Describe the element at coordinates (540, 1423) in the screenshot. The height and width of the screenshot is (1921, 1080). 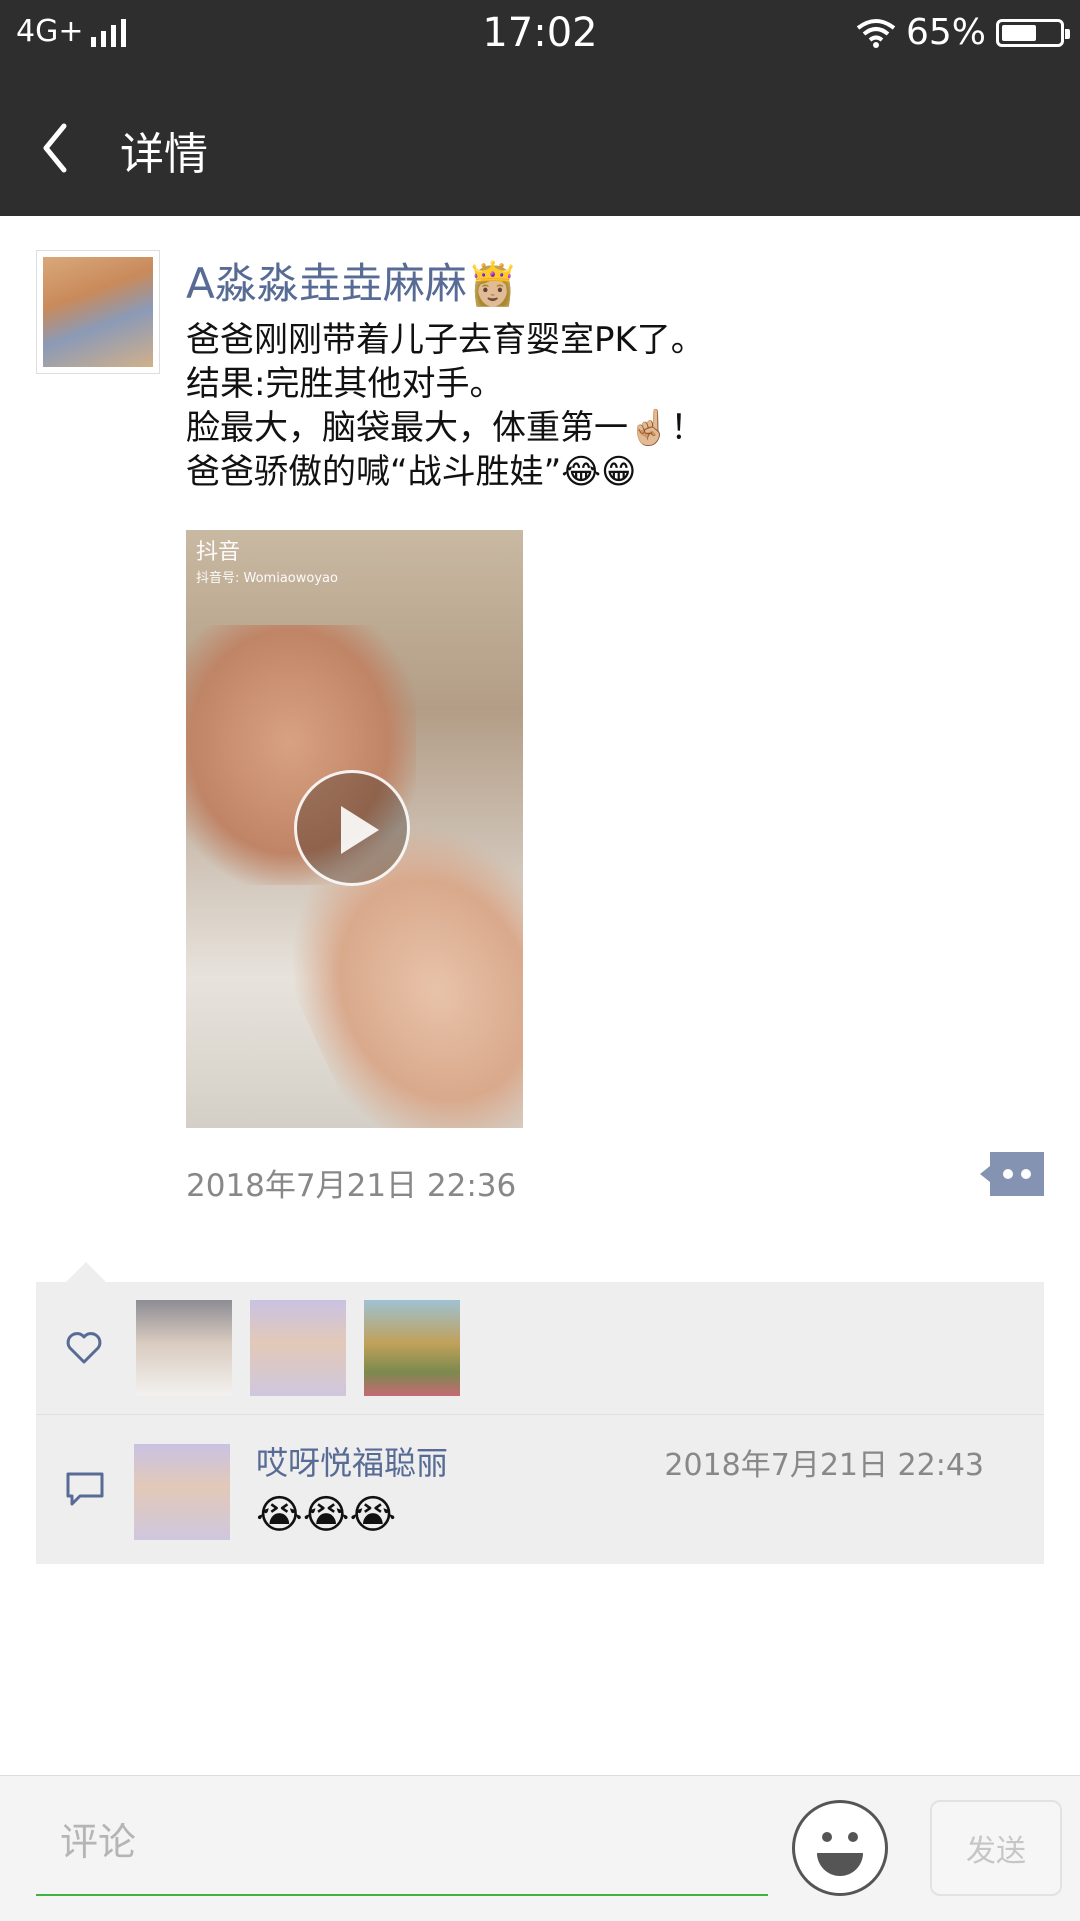
I see `social-box: 哎呀悦福聪丽 2018年7月21日 22:43 😭😭😭` at that location.